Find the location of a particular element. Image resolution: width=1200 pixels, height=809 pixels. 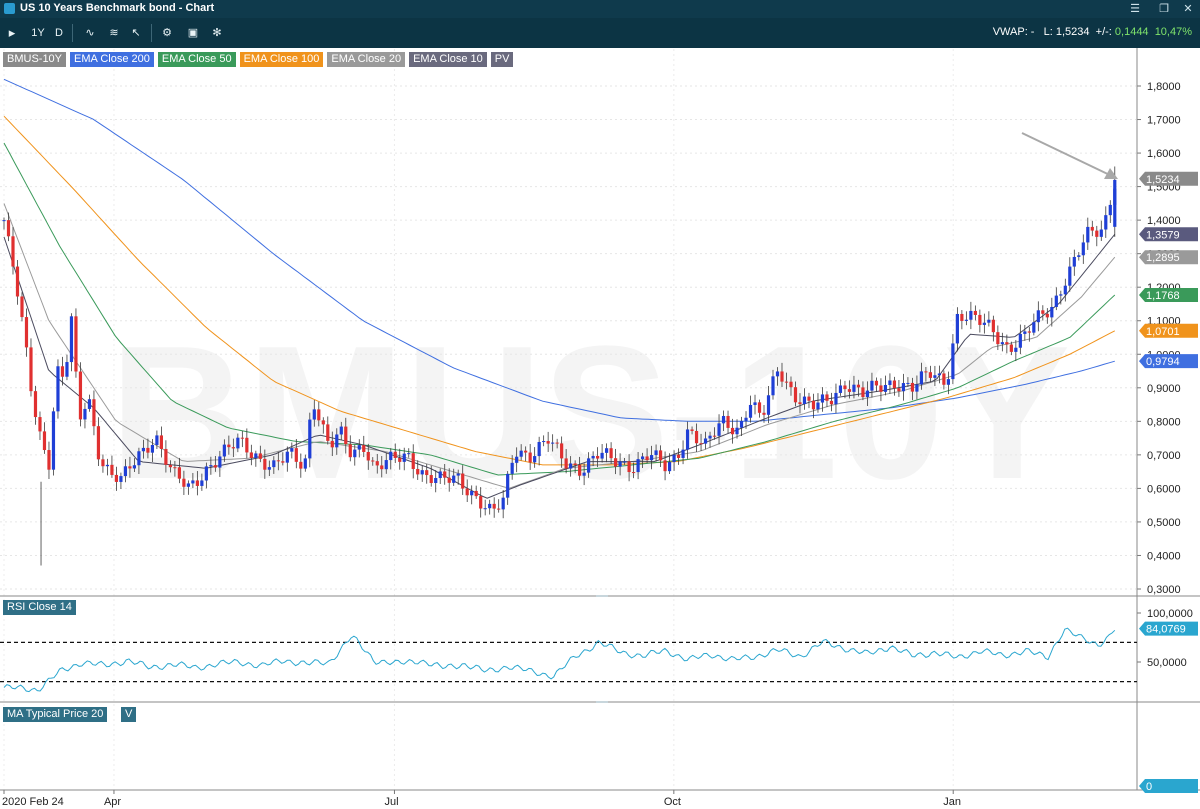

legend-item: EMA Close 50 is located at coordinates (196, 59).